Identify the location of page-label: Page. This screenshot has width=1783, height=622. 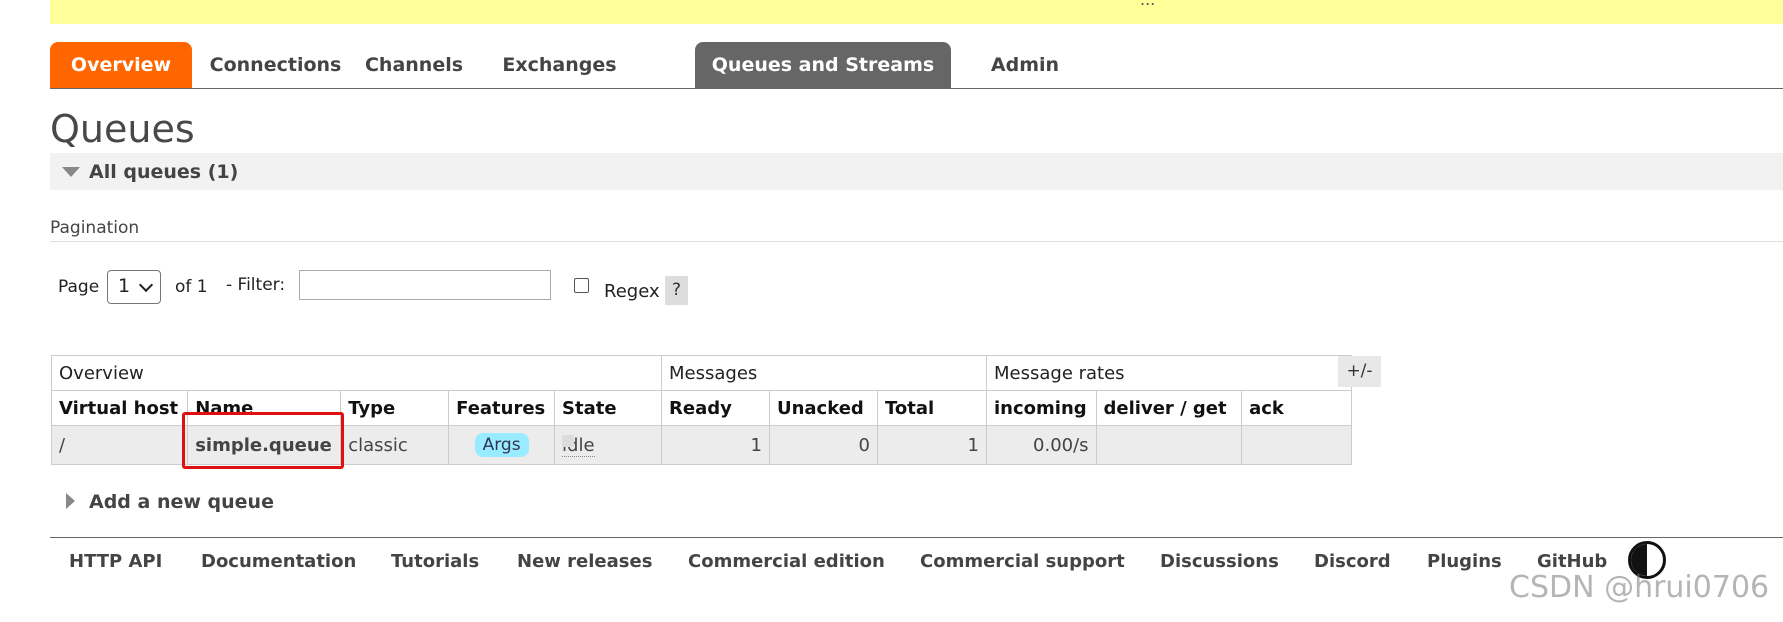
(79, 287).